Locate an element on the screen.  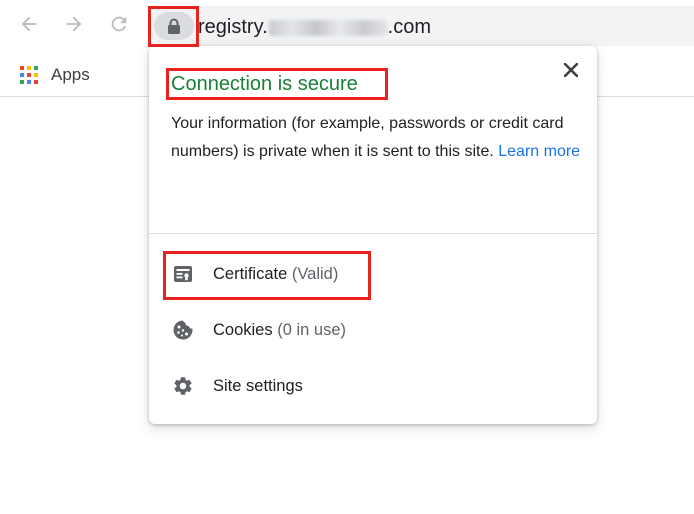
certificate-label-text: Certificate is located at coordinates (250, 274).